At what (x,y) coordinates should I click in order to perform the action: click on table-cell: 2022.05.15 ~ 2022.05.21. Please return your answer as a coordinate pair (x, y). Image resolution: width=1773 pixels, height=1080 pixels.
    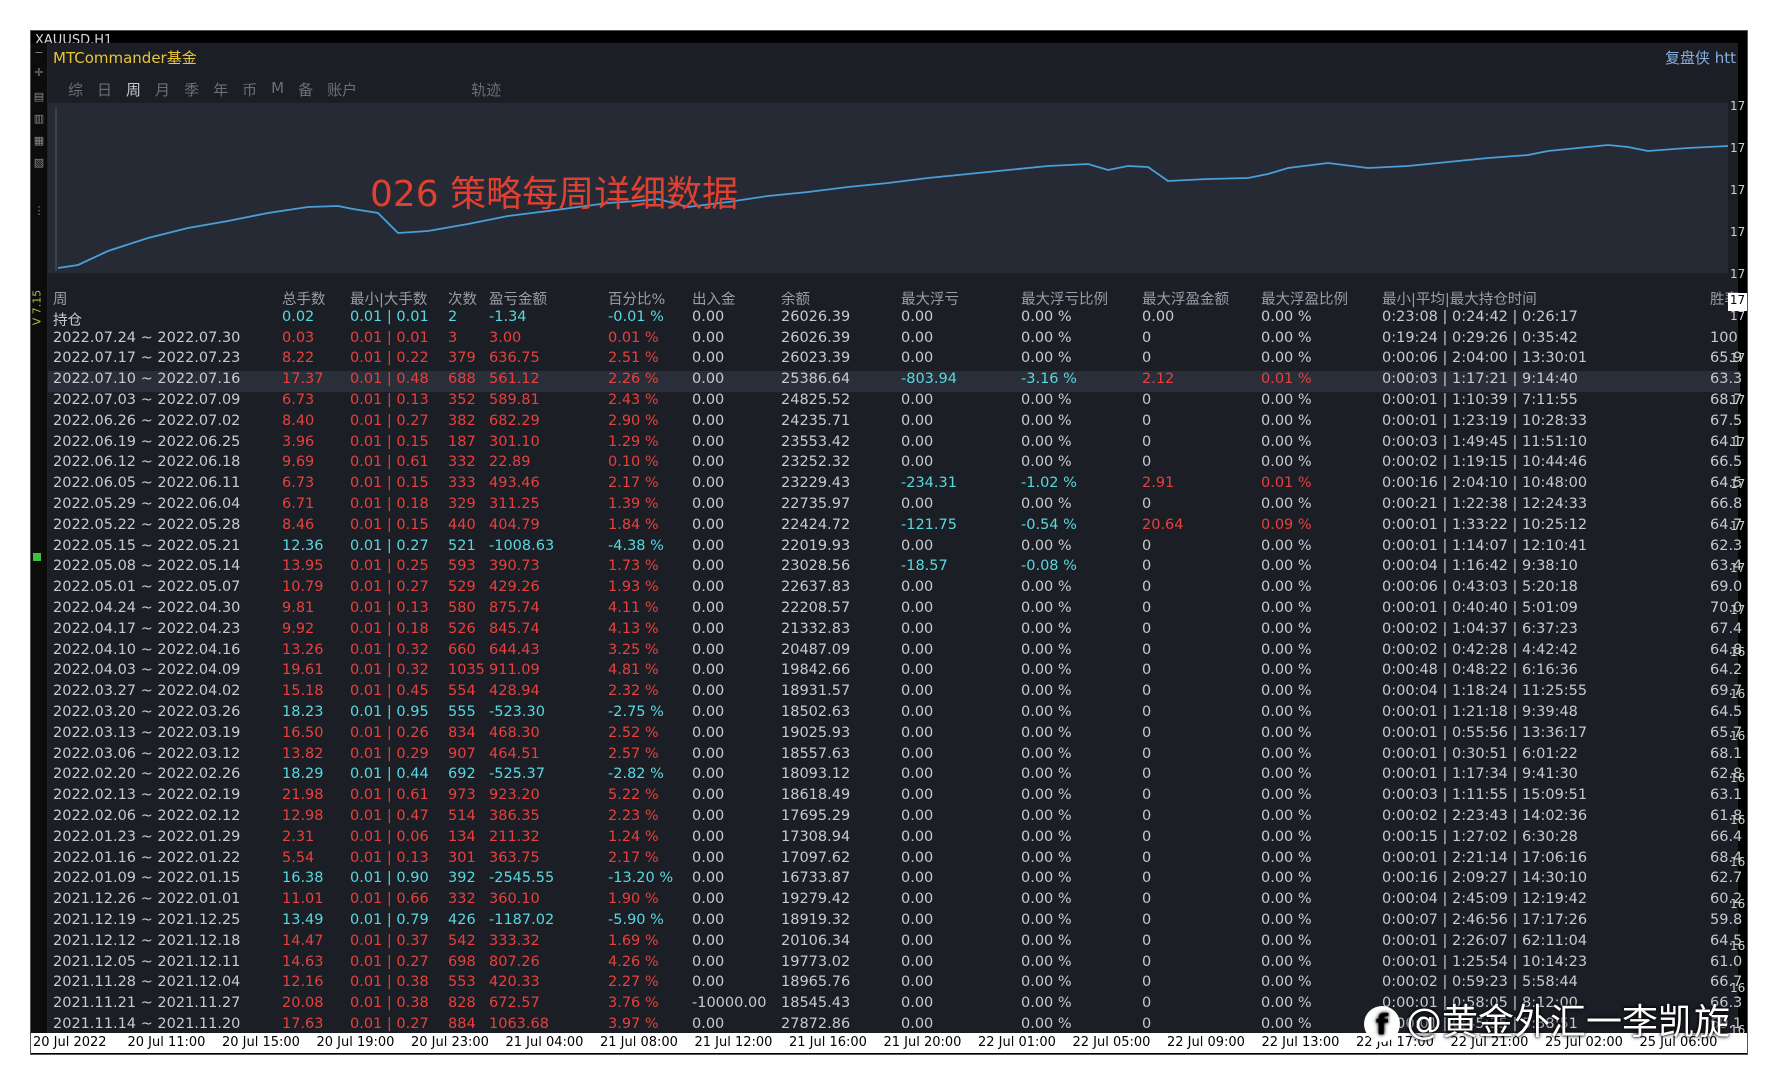
    Looking at the image, I should click on (147, 545).